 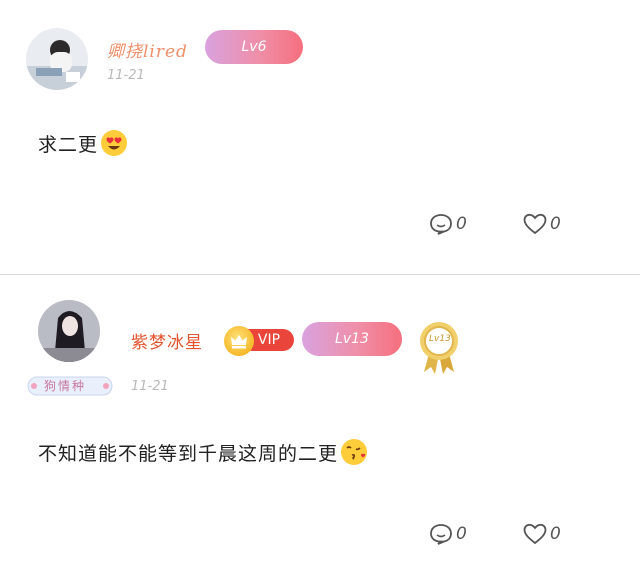 What do you see at coordinates (259, 341) in the screenshot?
I see `vip-badge: VIP` at bounding box center [259, 341].